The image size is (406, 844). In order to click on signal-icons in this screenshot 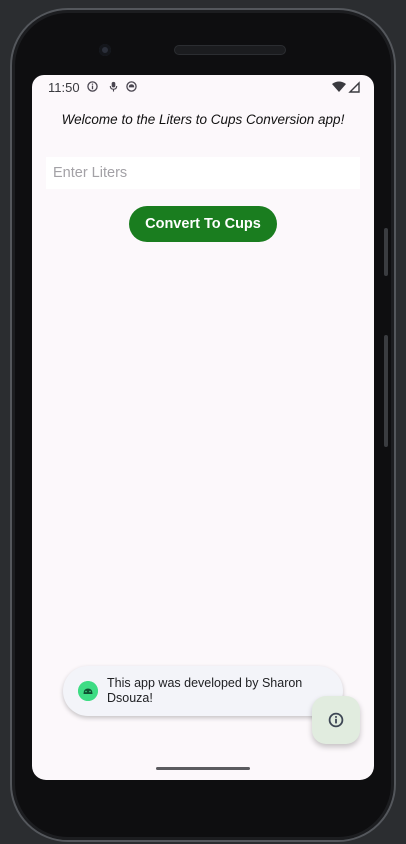, I will do `click(346, 87)`.